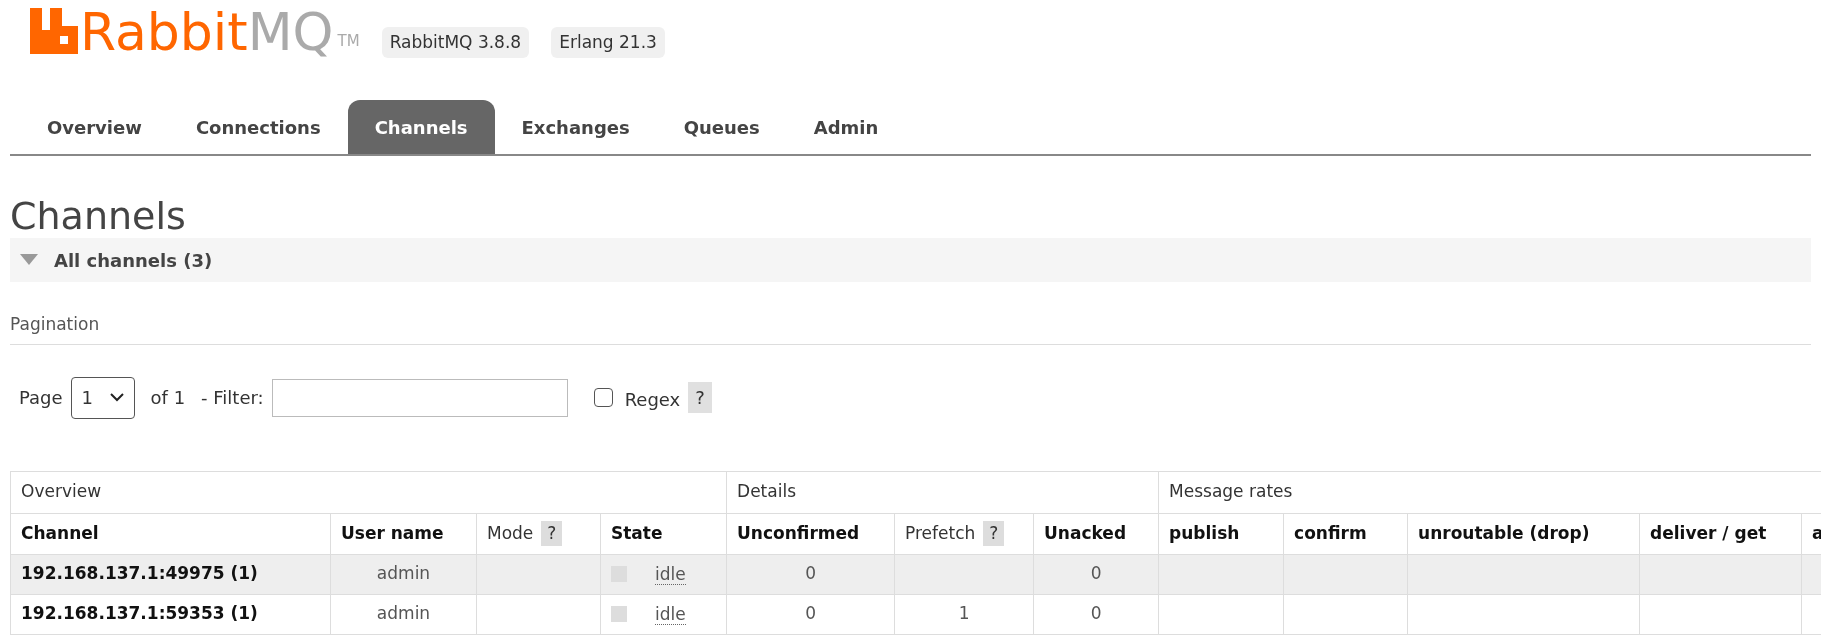 The width and height of the screenshot is (1821, 638). What do you see at coordinates (538, 533) in the screenshot?
I see `column-header: Mode ?` at bounding box center [538, 533].